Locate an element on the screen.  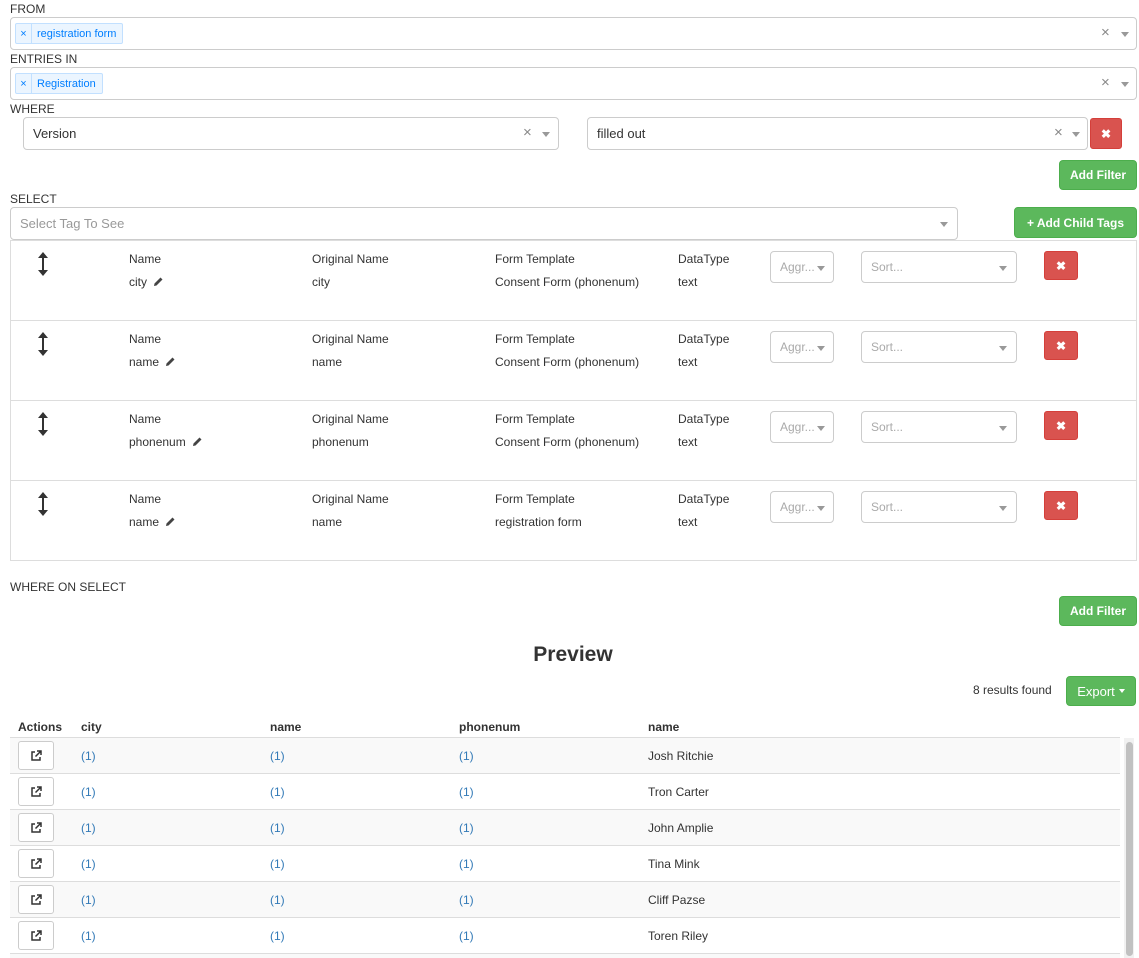
export-button: Export is located at coordinates (1101, 691).